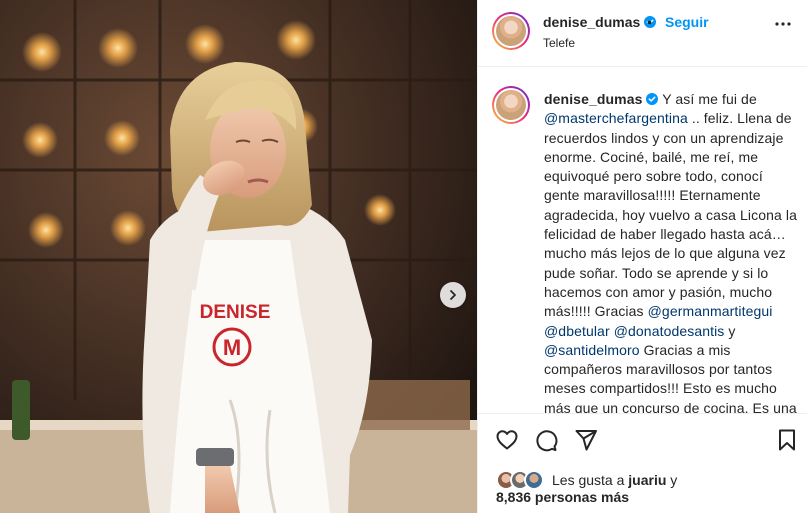 The height and width of the screenshot is (513, 807). Describe the element at coordinates (546, 440) in the screenshot. I see `comment-icon` at that location.